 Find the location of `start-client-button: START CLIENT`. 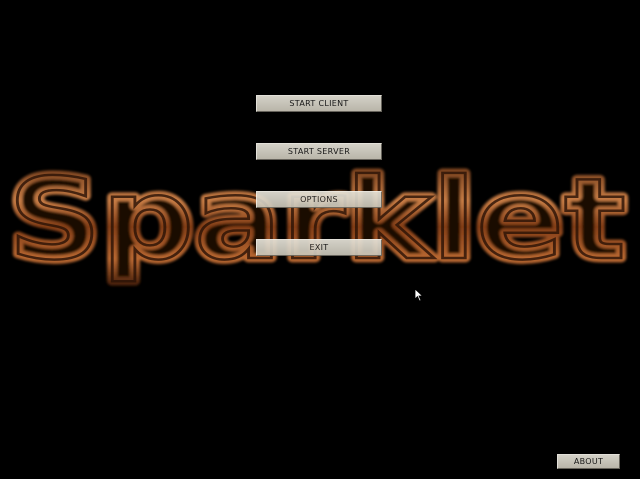

start-client-button: START CLIENT is located at coordinates (319, 103).